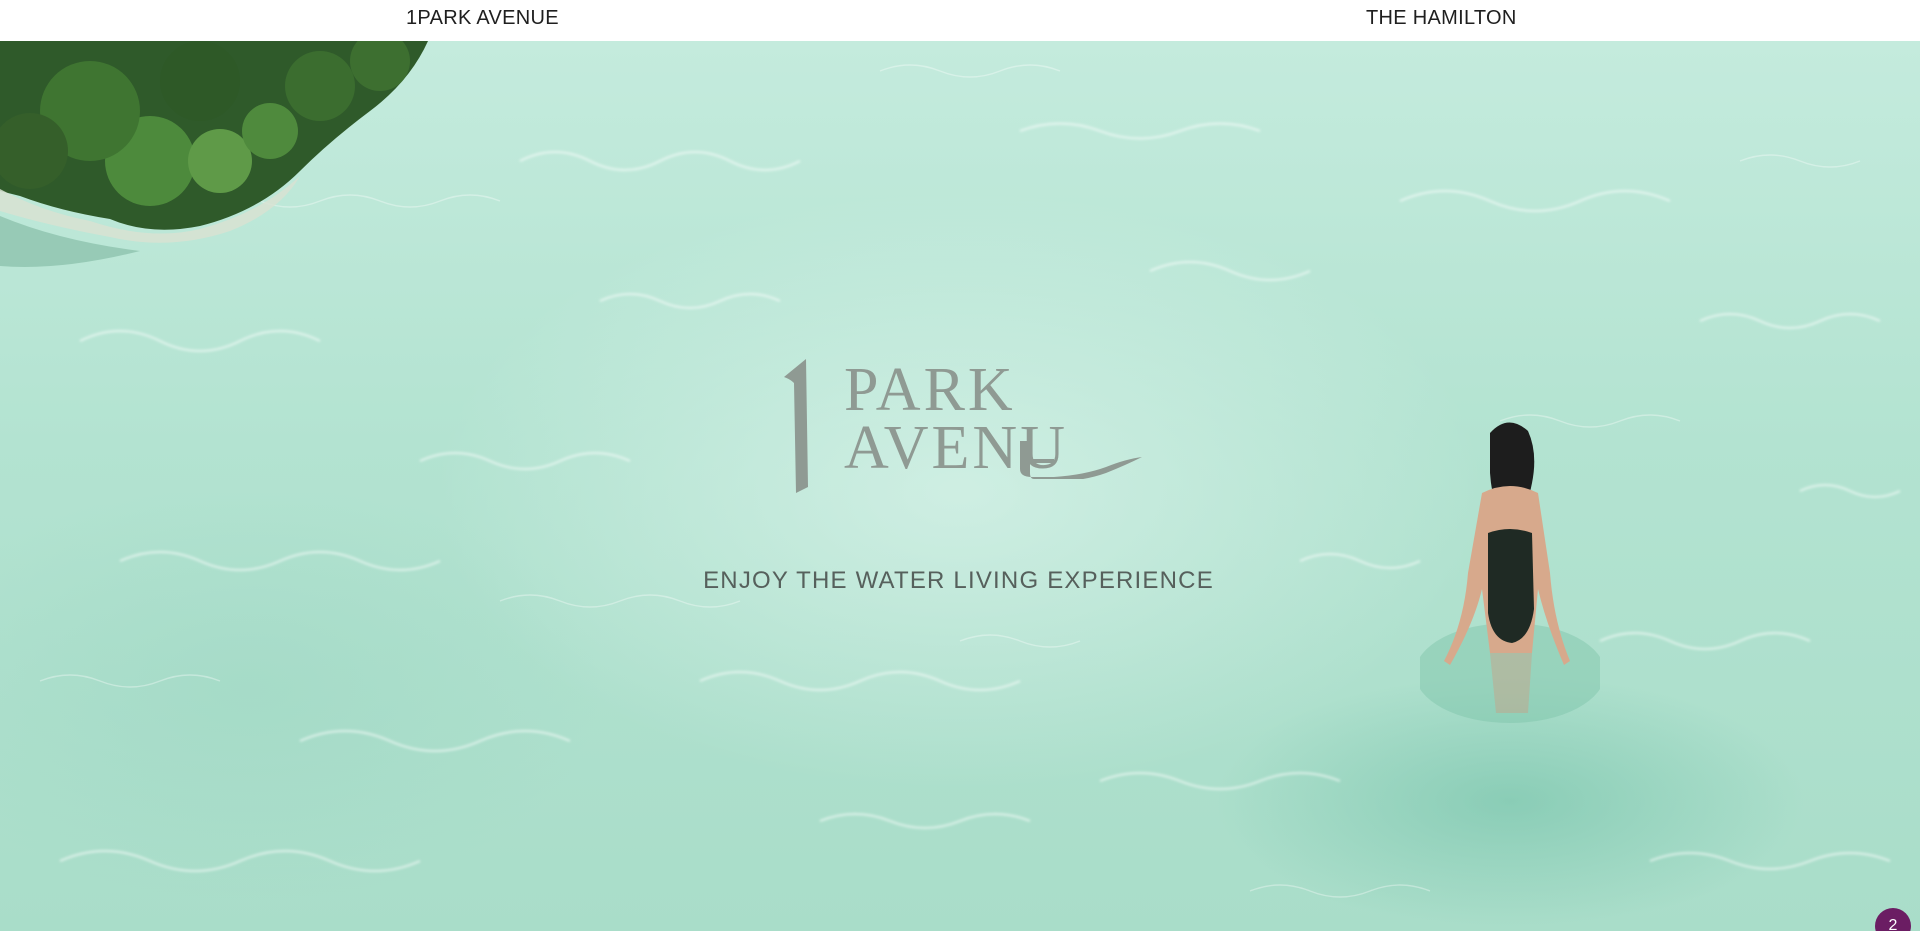  I want to click on logo-word-park: PARK, so click(930, 390).